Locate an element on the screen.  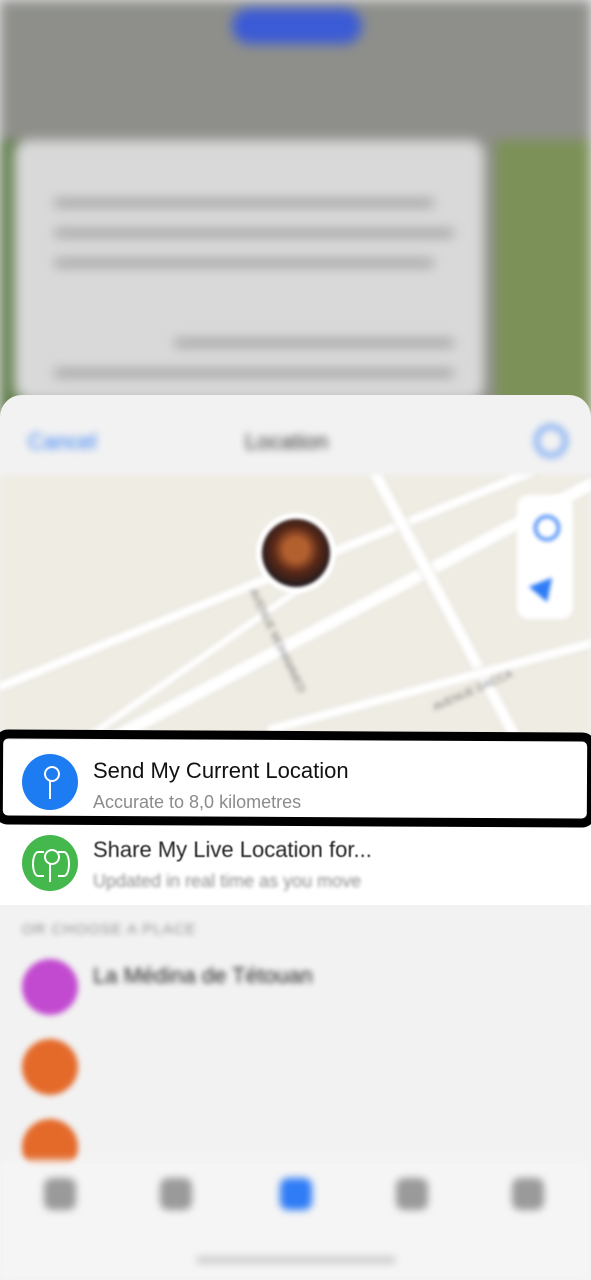
current-location-arrow-icon is located at coordinates (545, 586).